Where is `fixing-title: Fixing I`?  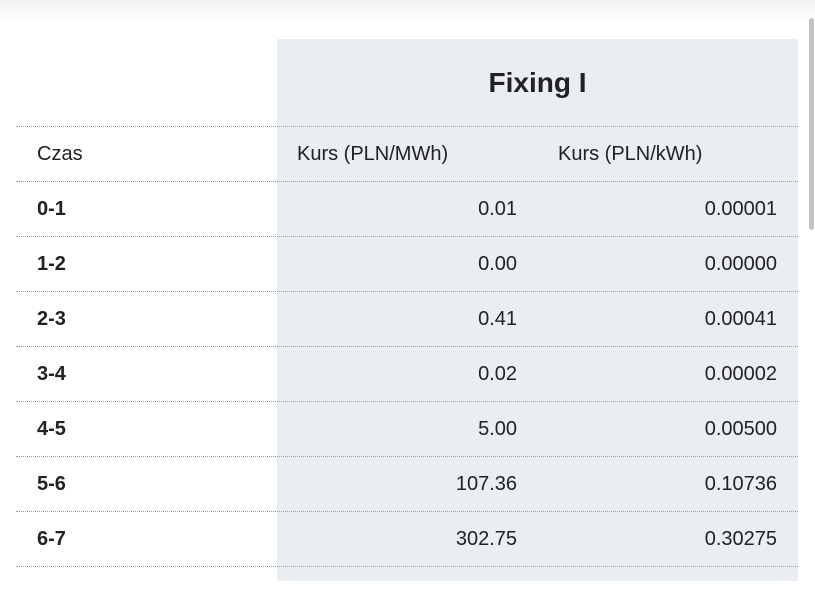 fixing-title: Fixing I is located at coordinates (537, 82).